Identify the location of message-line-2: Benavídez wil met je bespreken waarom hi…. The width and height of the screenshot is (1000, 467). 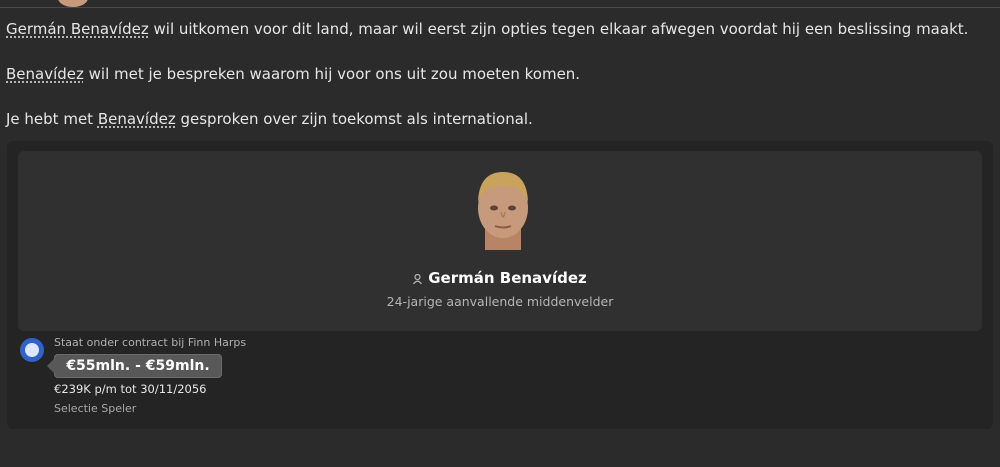
(293, 74).